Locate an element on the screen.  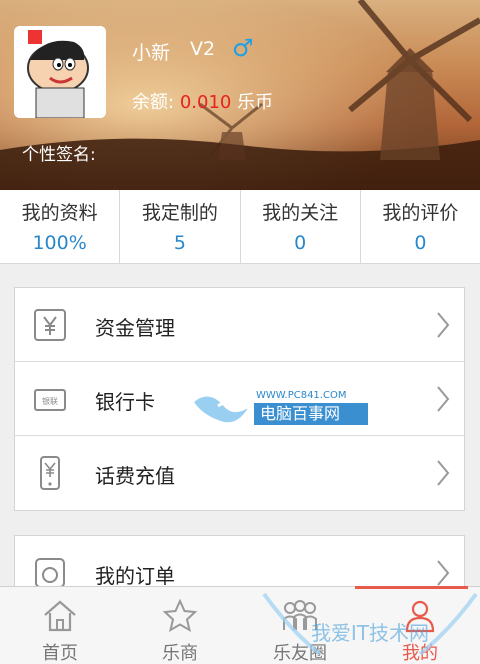
stat-customized: 我定制的 5 is located at coordinates (180, 226).